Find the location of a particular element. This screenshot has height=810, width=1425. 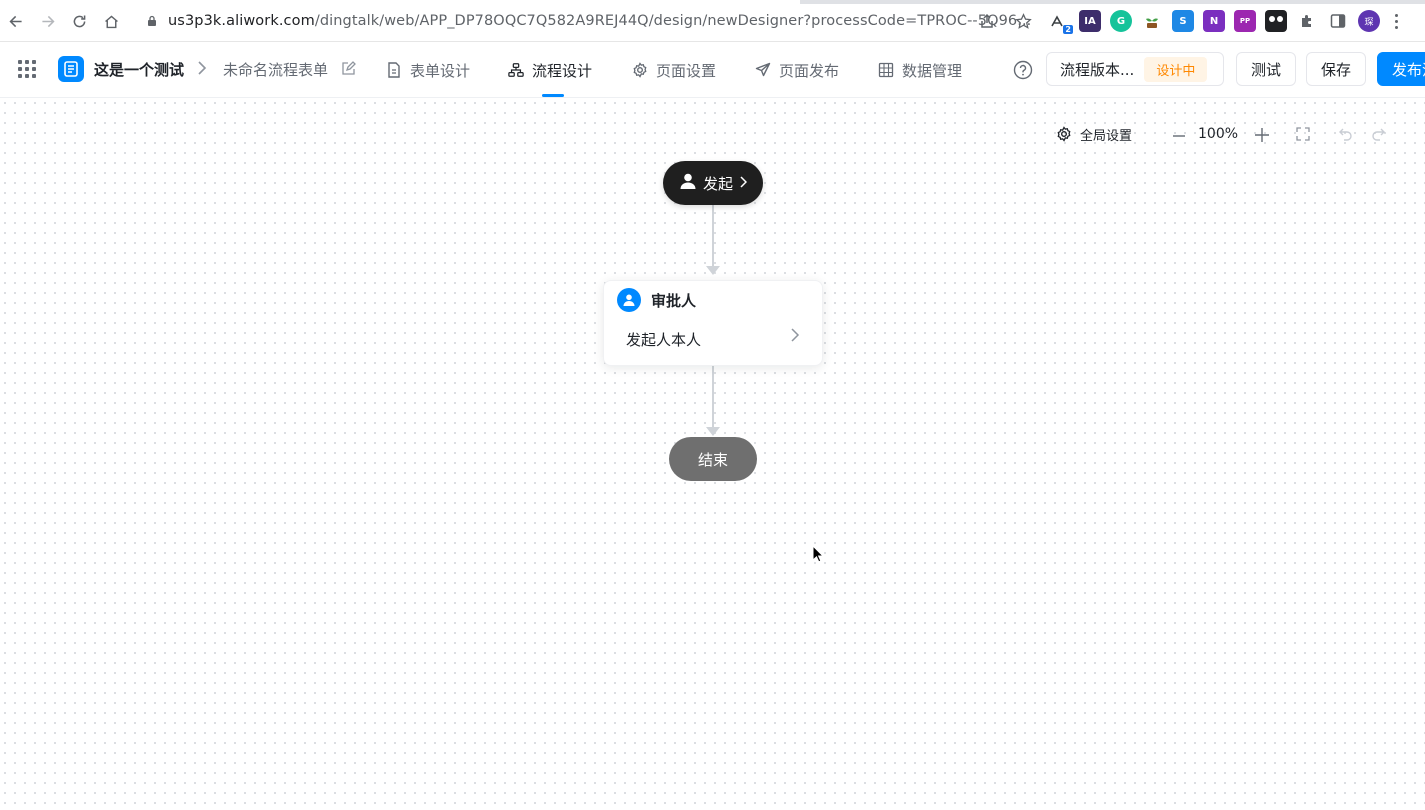

end-node-label: 结束 is located at coordinates (712, 459).